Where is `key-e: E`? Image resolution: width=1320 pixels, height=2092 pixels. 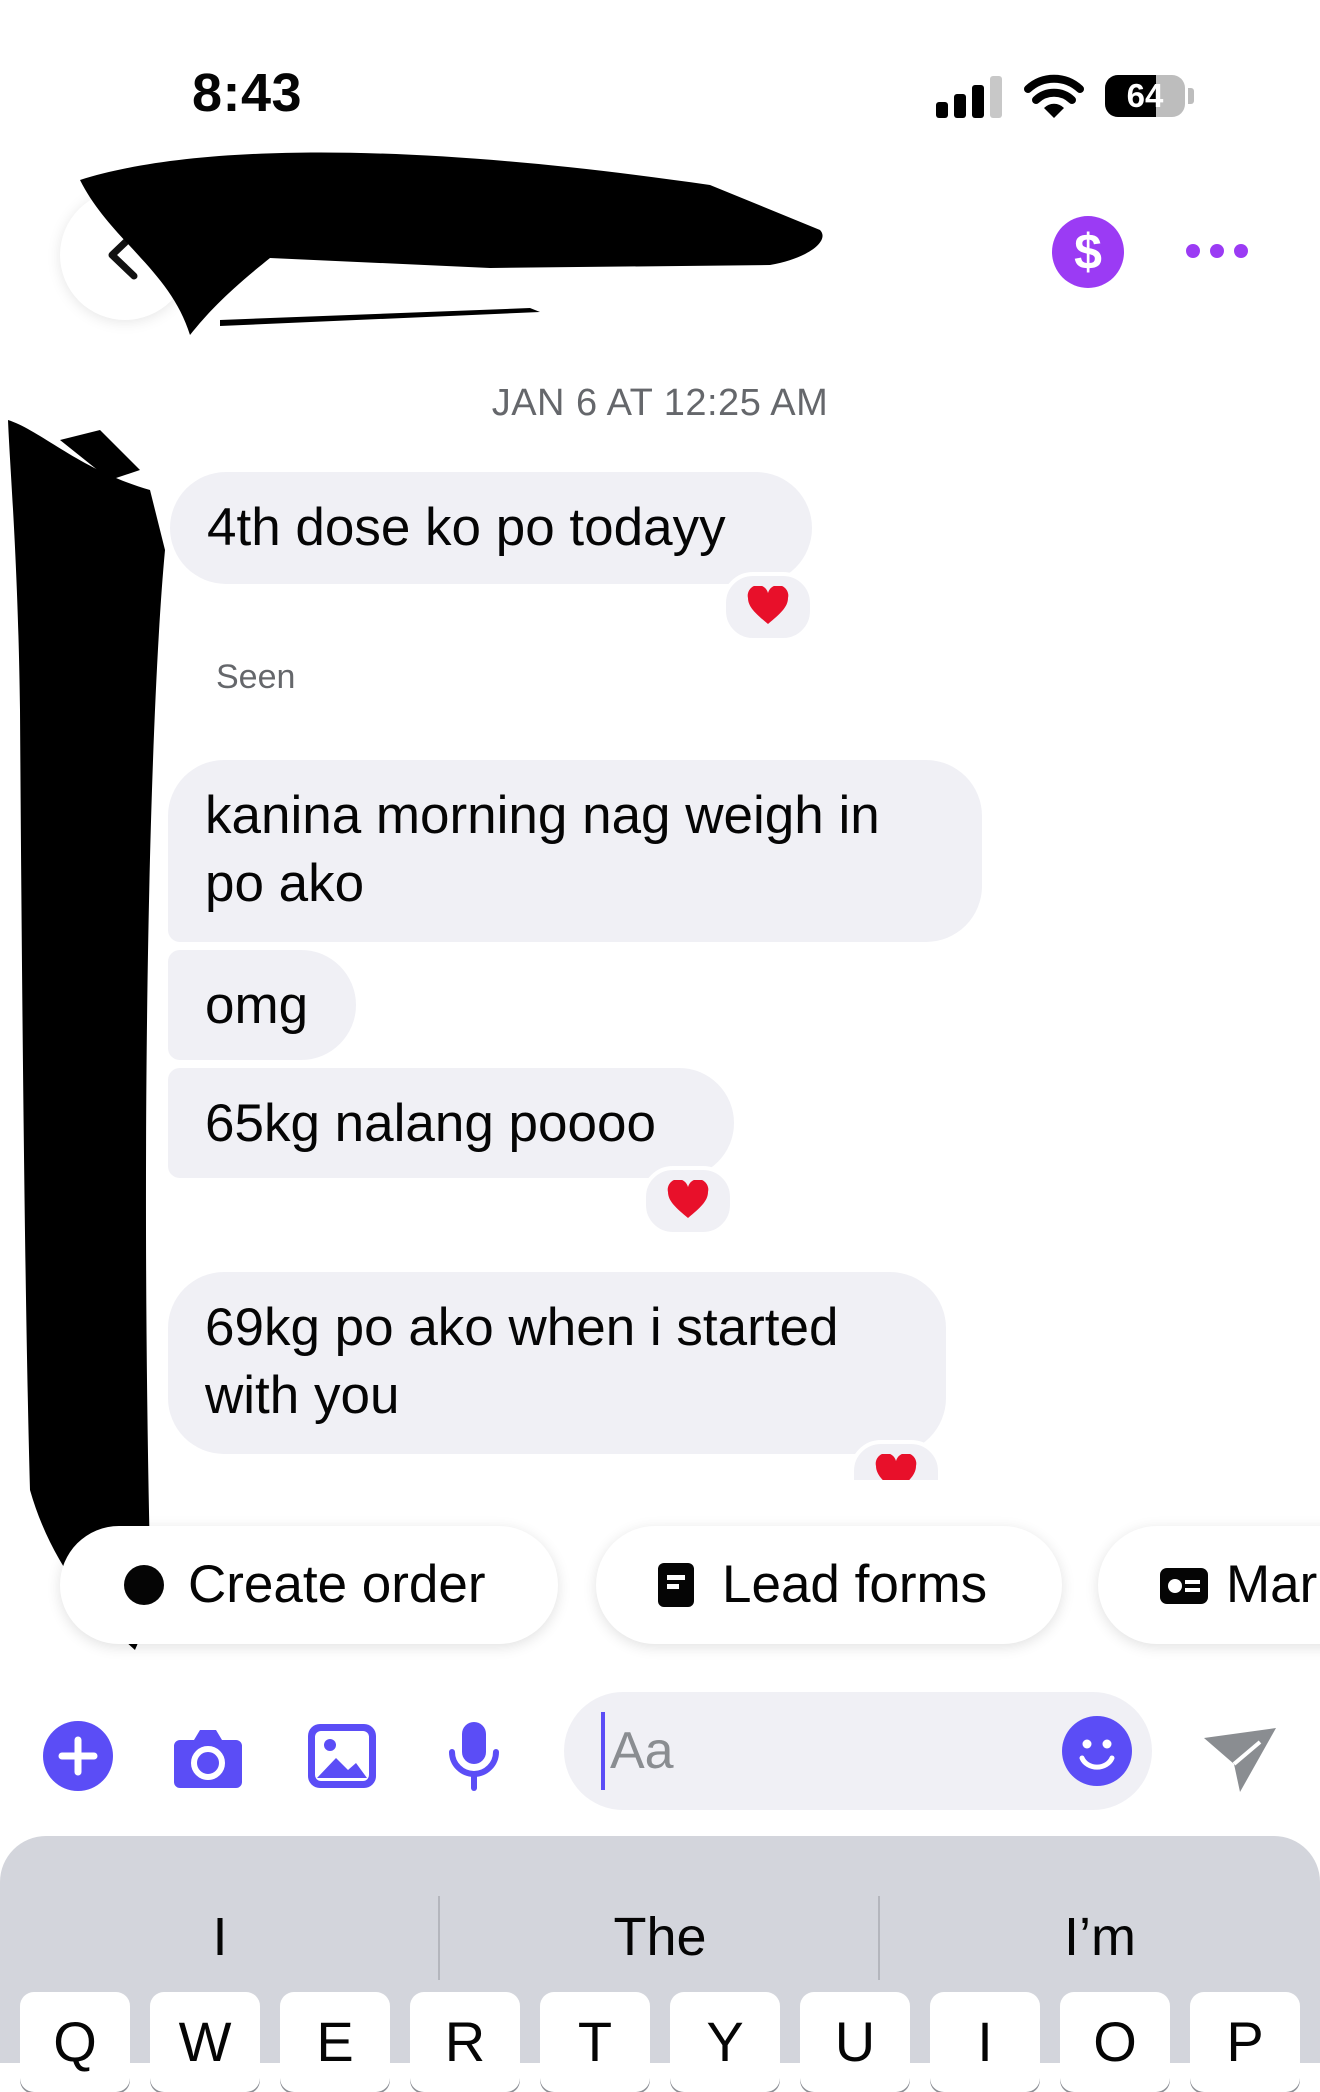 key-e: E is located at coordinates (335, 2042).